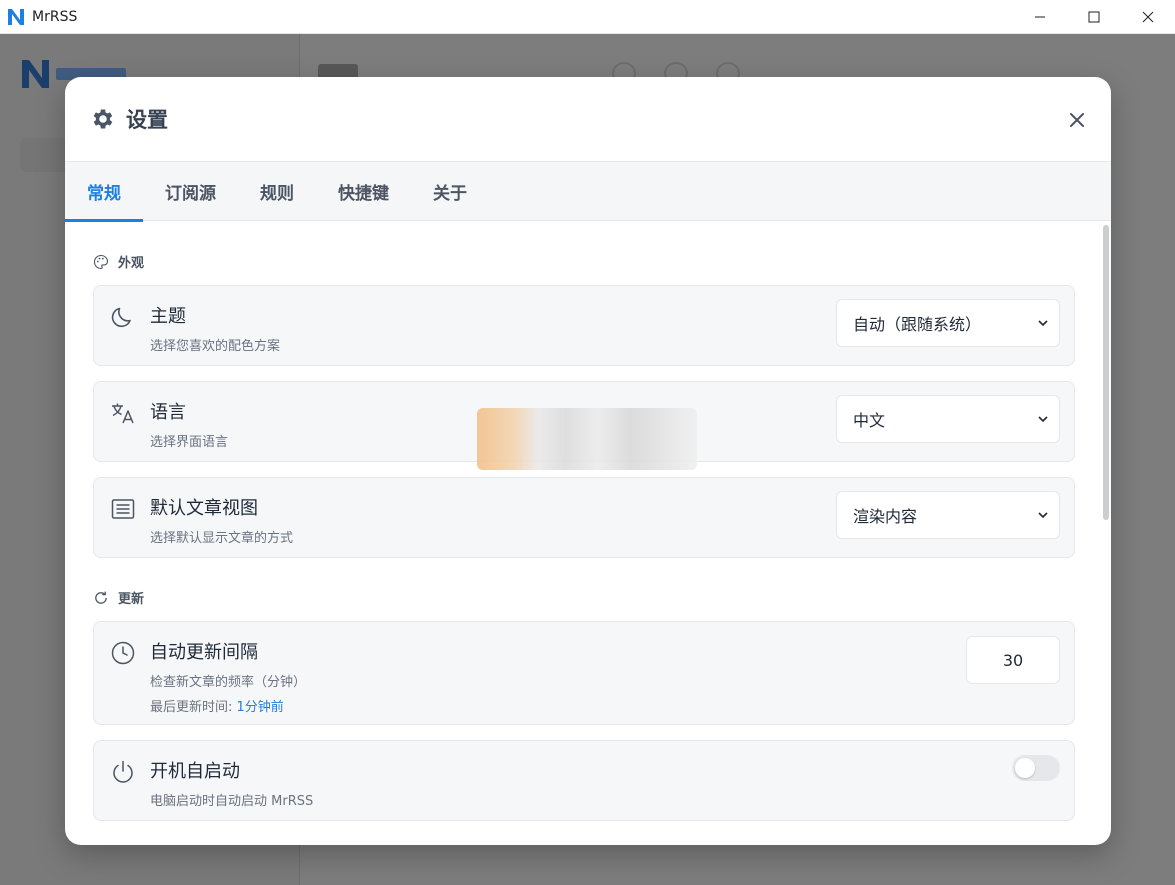  I want to click on clock-icon, so click(123, 653).